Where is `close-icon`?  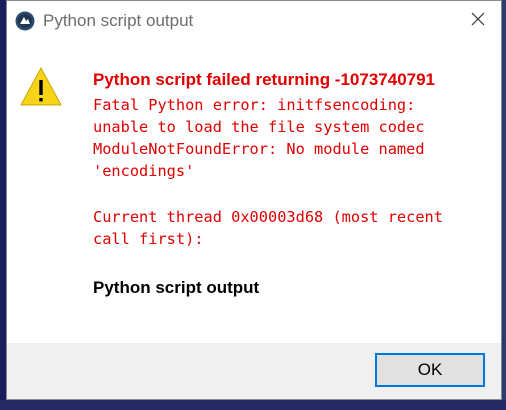
close-icon is located at coordinates (478, 21).